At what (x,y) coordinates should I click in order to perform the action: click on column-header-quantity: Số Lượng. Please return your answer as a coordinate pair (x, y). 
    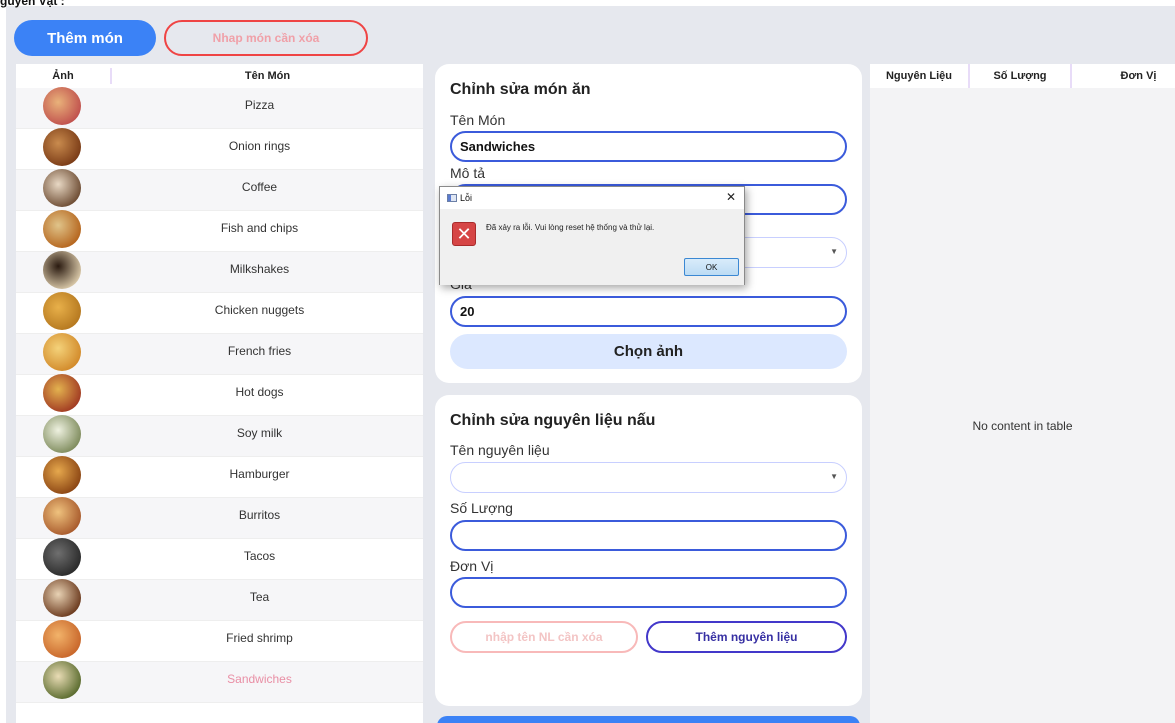
    Looking at the image, I should click on (1021, 76).